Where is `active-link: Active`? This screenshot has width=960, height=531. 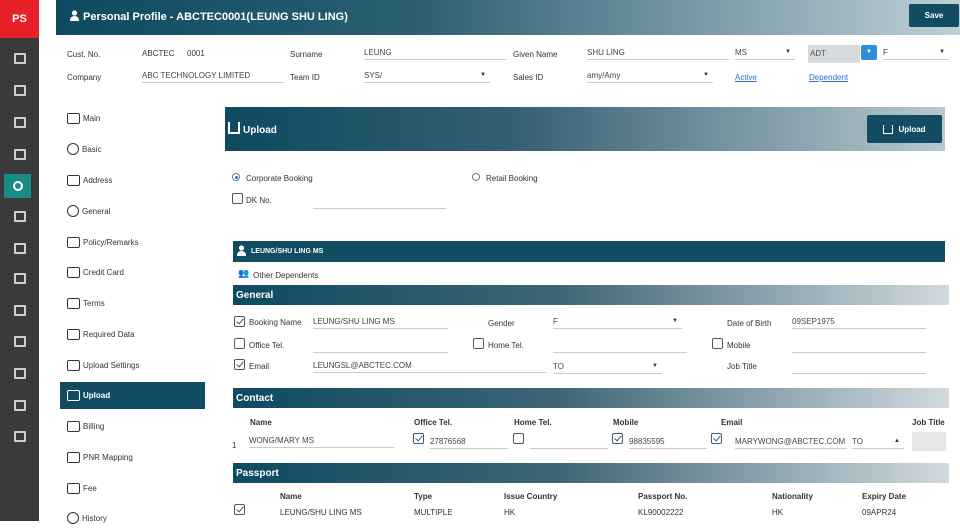 active-link: Active is located at coordinates (746, 77).